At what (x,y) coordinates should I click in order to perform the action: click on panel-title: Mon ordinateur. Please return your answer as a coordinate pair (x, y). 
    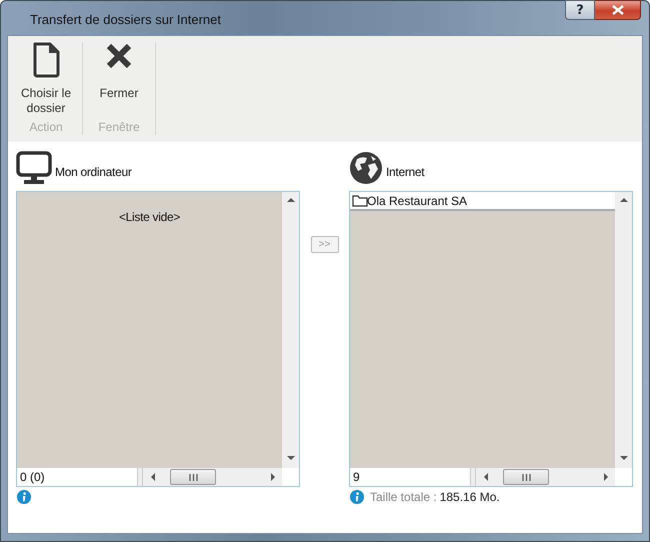
    Looking at the image, I should click on (93, 173).